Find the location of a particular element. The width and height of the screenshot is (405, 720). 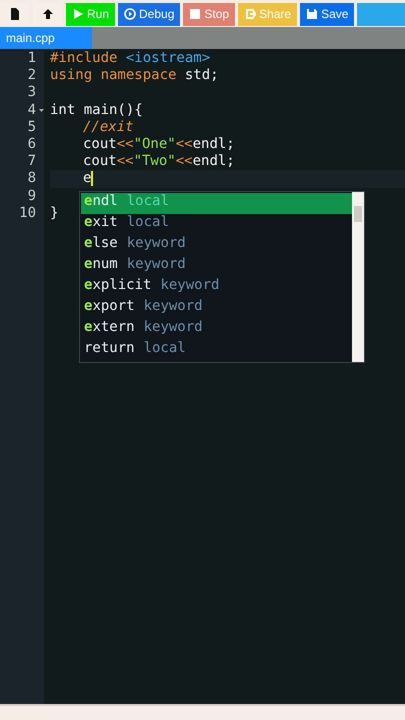

code-line: e is located at coordinates (87, 179).